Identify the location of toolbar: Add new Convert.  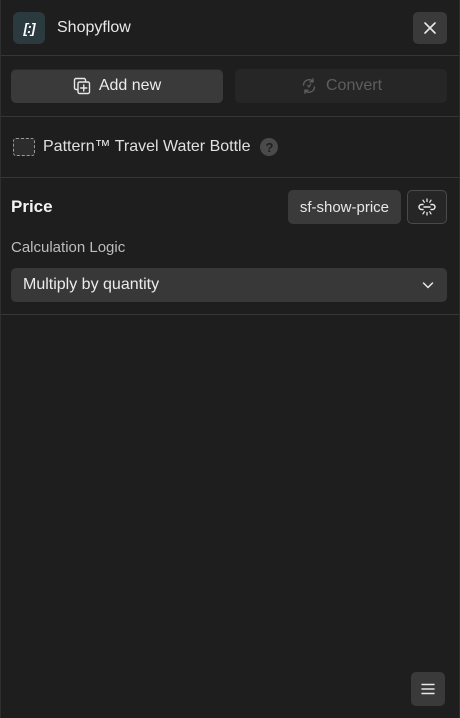
(230, 86).